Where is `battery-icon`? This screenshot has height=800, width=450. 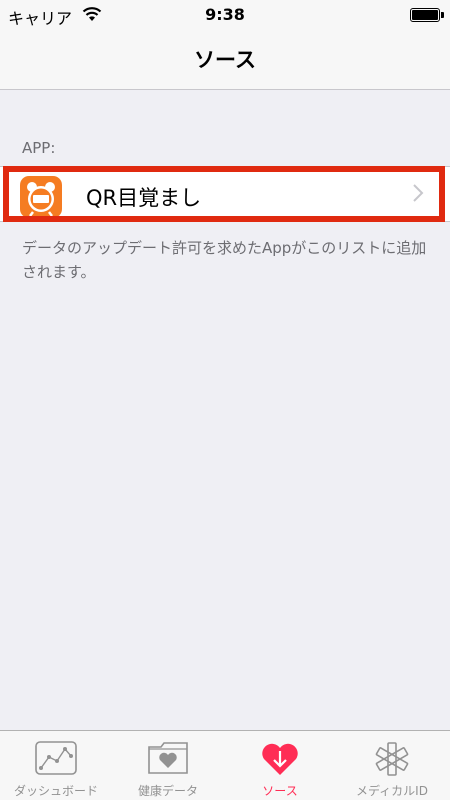
battery-icon is located at coordinates (425, 15).